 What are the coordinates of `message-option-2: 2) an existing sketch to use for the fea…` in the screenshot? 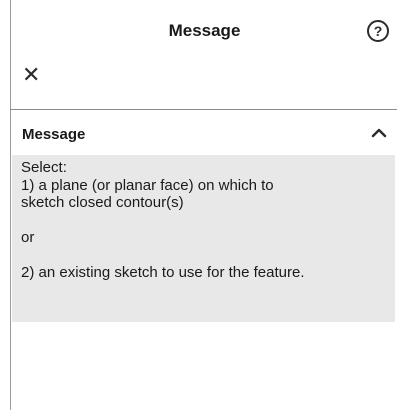 It's located at (163, 272).